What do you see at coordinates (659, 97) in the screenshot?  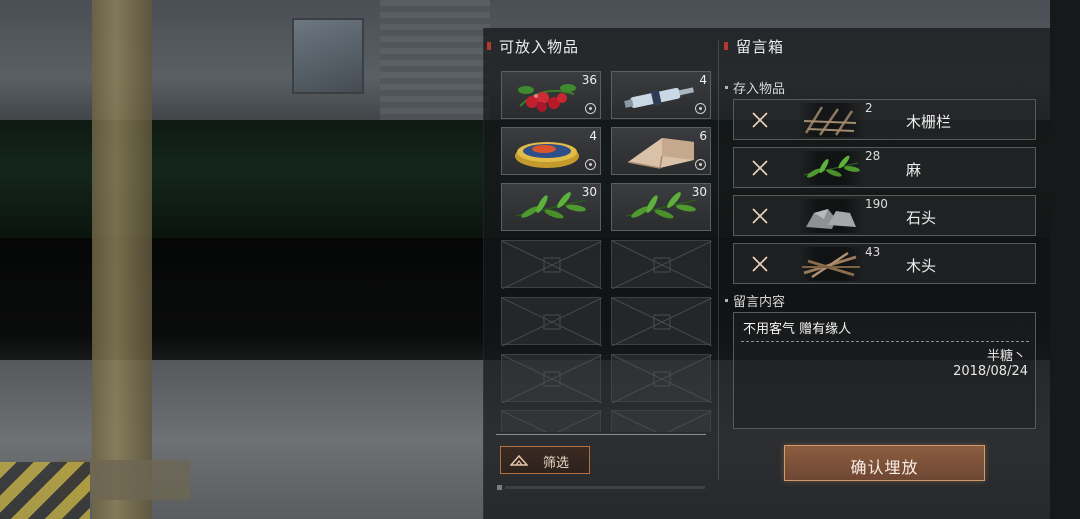 I see `syringe-icon` at bounding box center [659, 97].